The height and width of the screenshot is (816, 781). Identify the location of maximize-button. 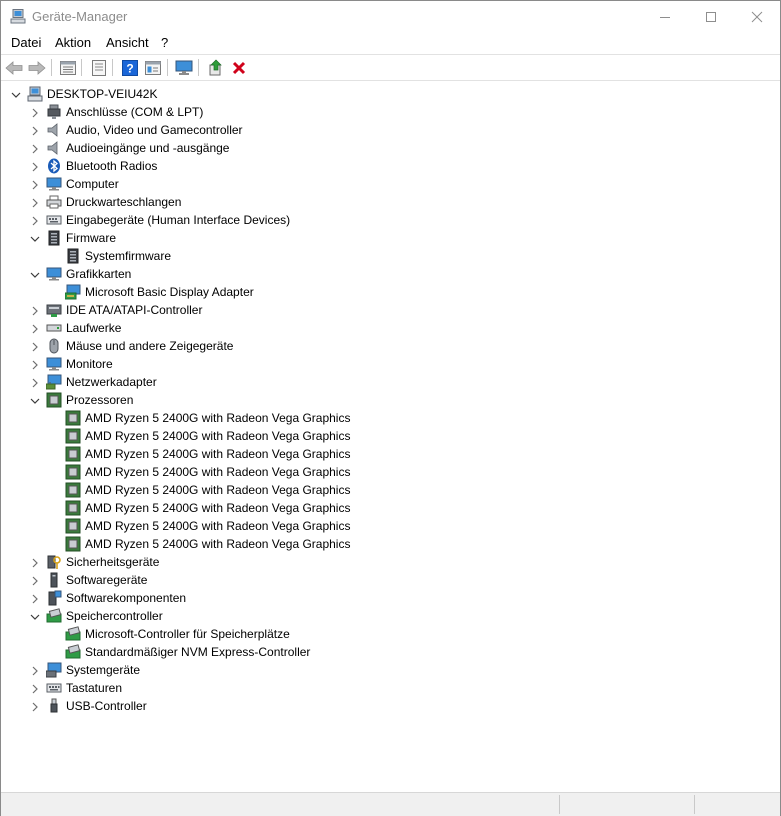
(711, 16).